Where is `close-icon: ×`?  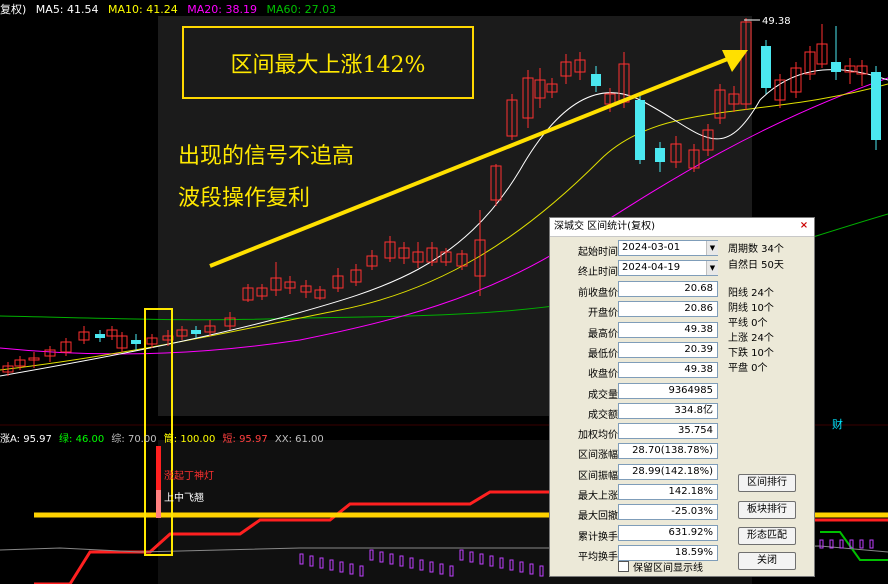
close-icon: × is located at coordinates (804, 226).